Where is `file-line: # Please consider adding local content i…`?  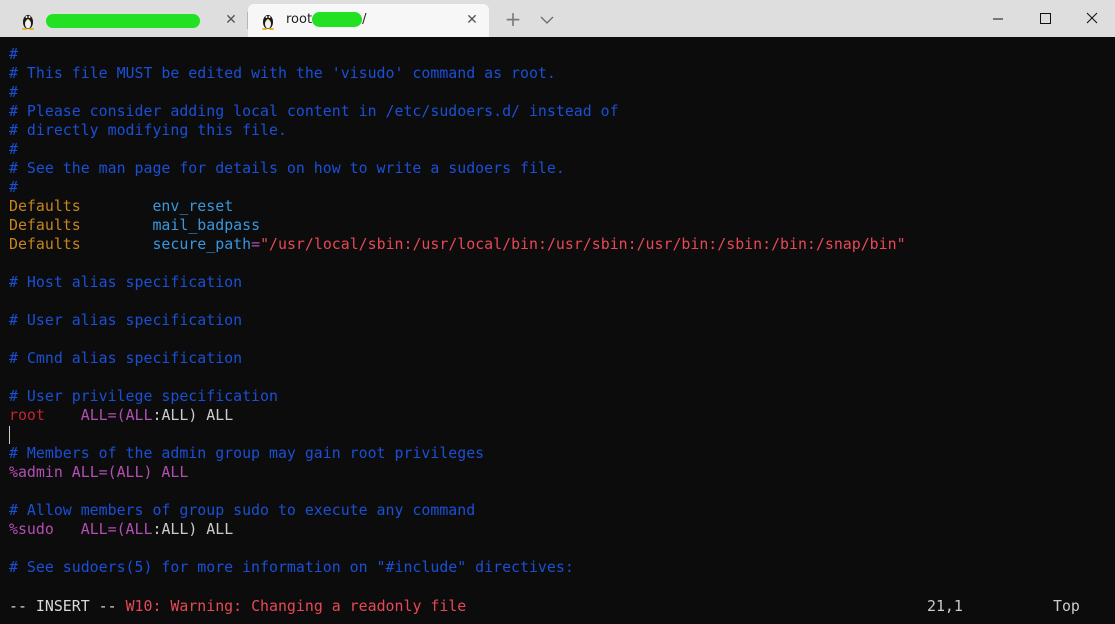 file-line: # Please consider adding local content i… is located at coordinates (314, 111).